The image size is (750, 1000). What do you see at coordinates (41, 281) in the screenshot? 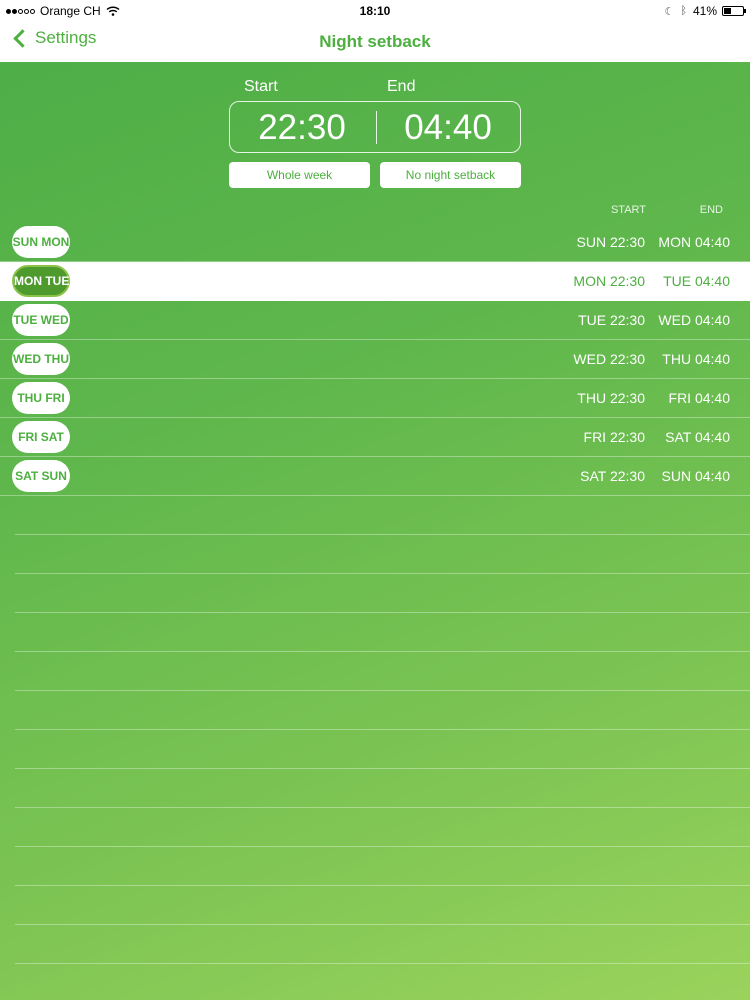
I see `day-pill: MON TUE` at bounding box center [41, 281].